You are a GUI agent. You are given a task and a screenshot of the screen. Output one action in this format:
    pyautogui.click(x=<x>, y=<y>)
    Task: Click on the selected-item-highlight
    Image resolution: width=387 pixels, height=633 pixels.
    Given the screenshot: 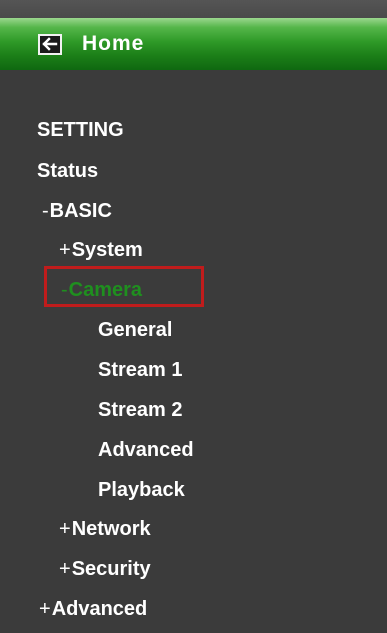 What is the action you would take?
    pyautogui.click(x=124, y=286)
    